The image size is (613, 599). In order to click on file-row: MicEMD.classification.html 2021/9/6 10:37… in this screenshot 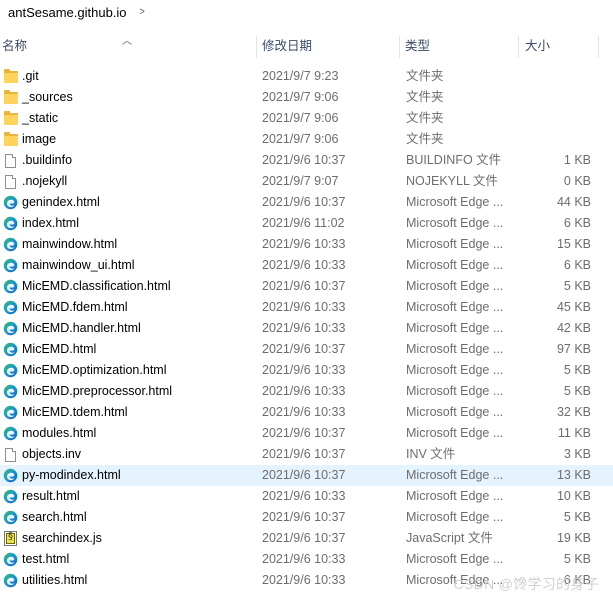, I will do `click(306, 286)`.